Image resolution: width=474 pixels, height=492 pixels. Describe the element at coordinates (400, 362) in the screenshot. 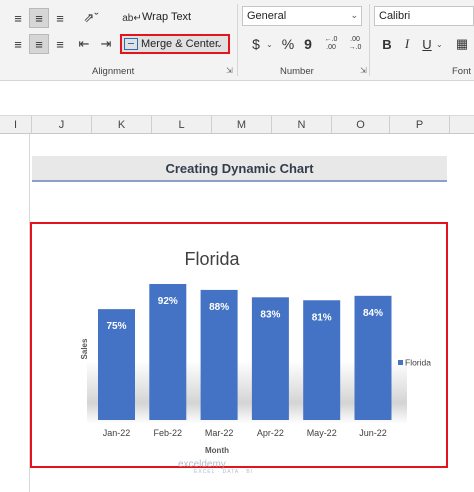

I see `legend-swatch` at that location.